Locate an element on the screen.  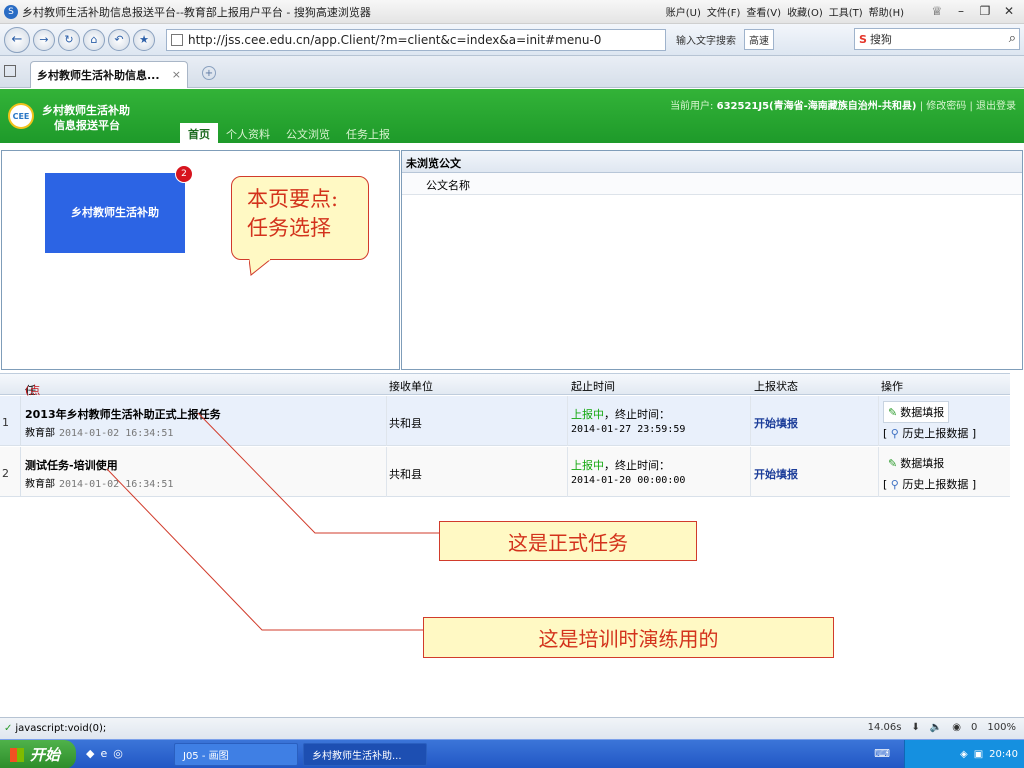
start-button: 开始 is located at coordinates (38, 754).